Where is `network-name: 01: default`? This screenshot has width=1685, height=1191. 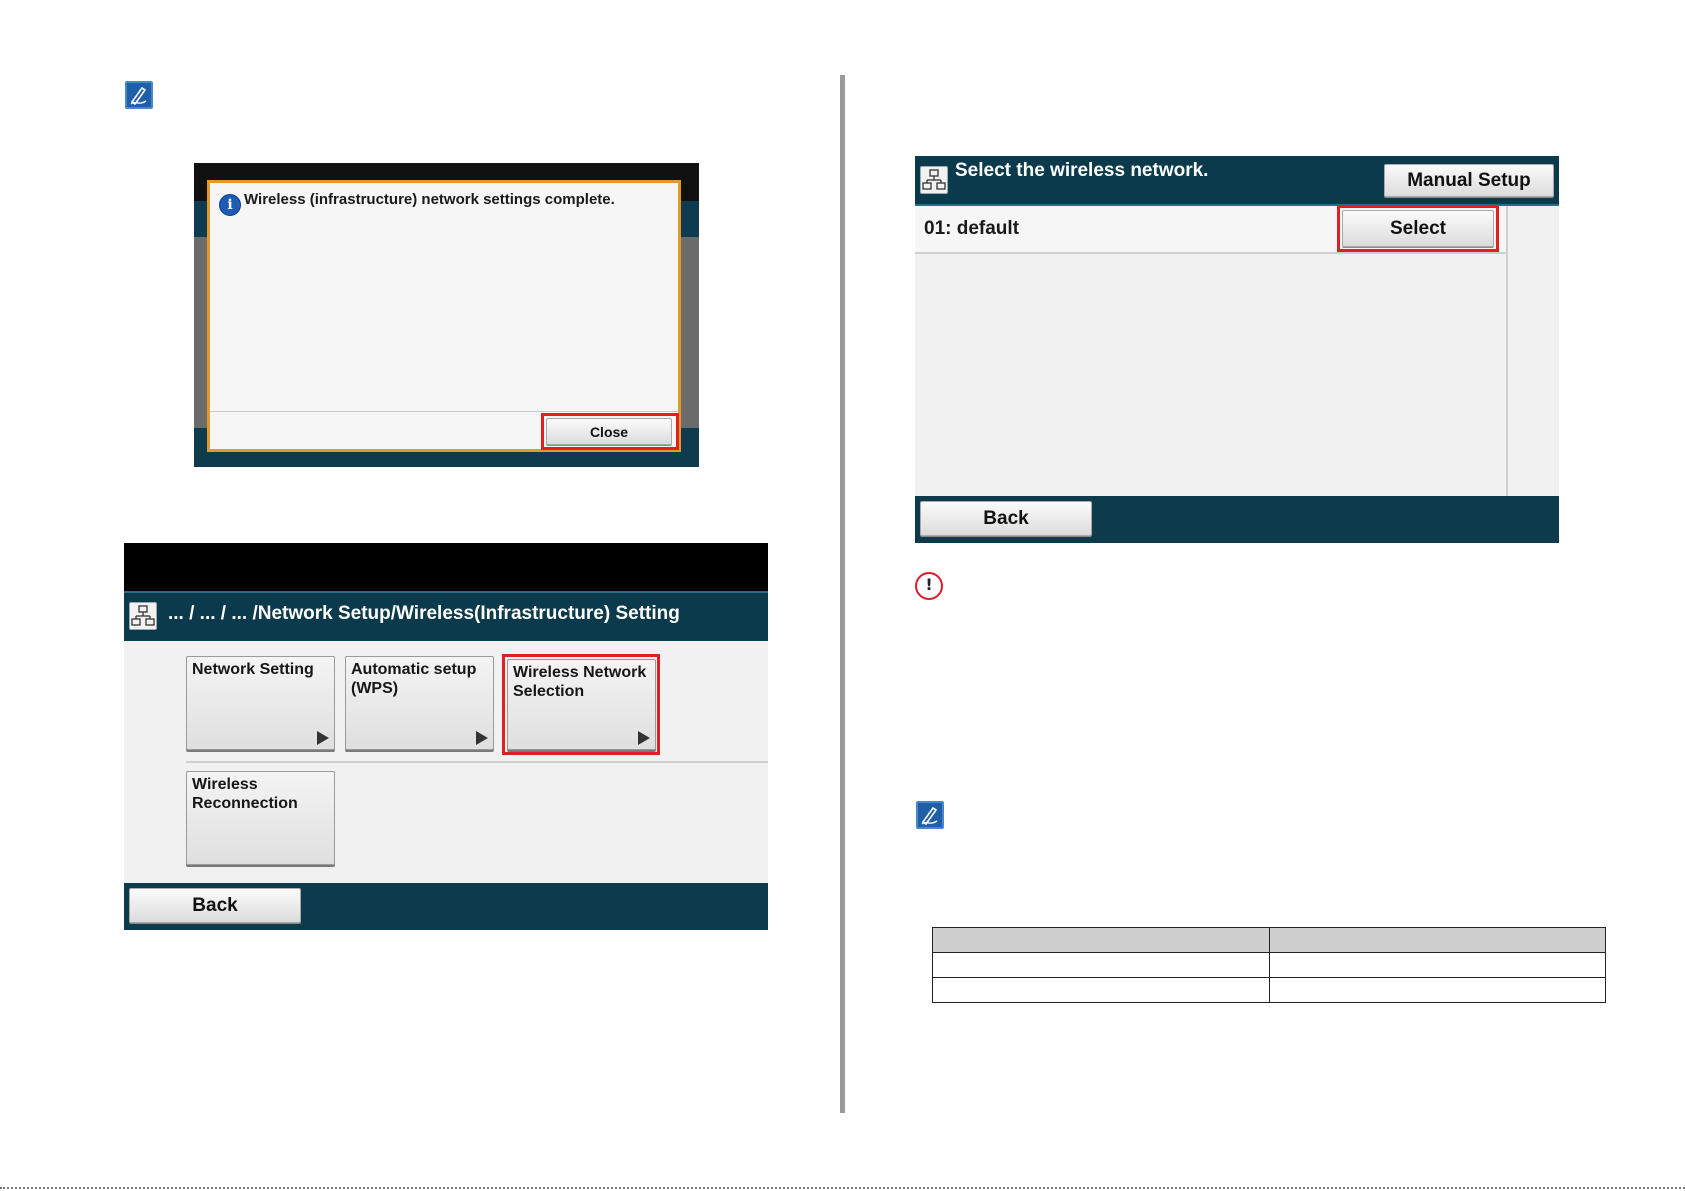
network-name: 01: default is located at coordinates (972, 228).